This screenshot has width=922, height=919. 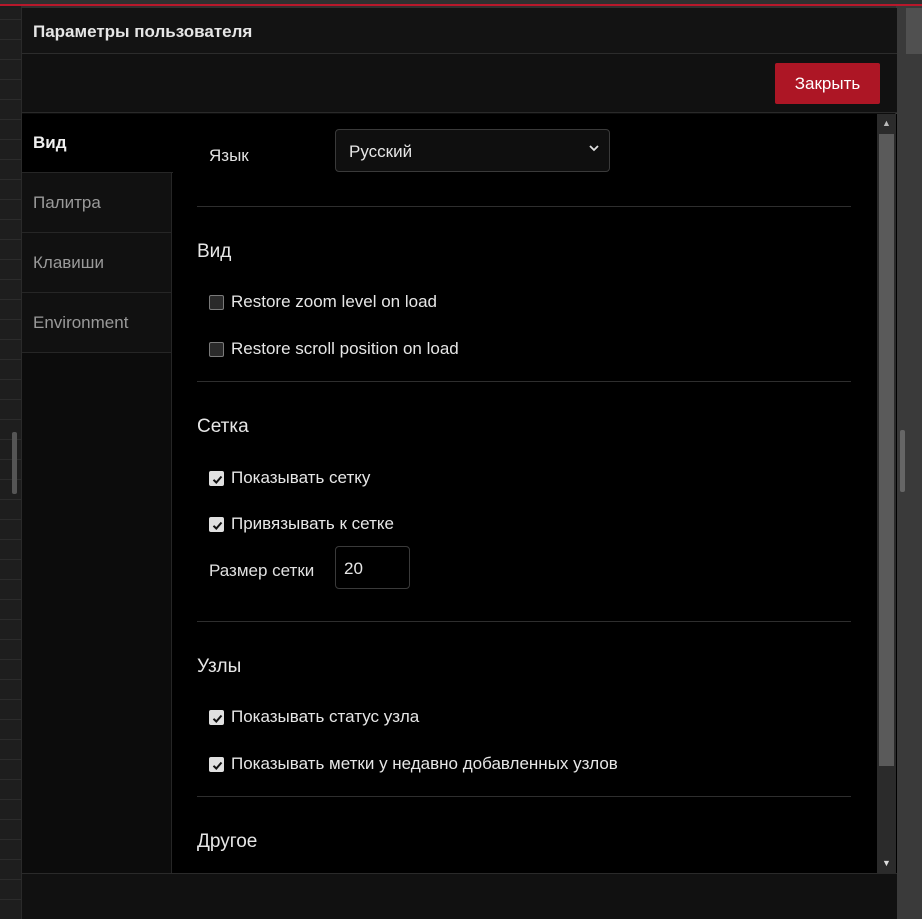 I want to click on section-title-grid: Сетка, so click(x=223, y=426).